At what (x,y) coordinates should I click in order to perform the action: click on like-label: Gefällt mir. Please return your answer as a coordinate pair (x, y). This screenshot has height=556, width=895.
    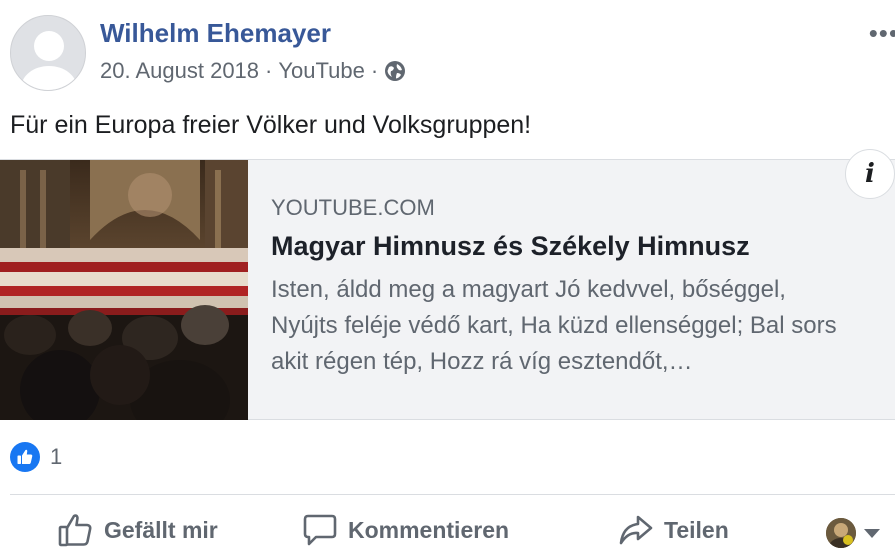
    Looking at the image, I should click on (161, 529).